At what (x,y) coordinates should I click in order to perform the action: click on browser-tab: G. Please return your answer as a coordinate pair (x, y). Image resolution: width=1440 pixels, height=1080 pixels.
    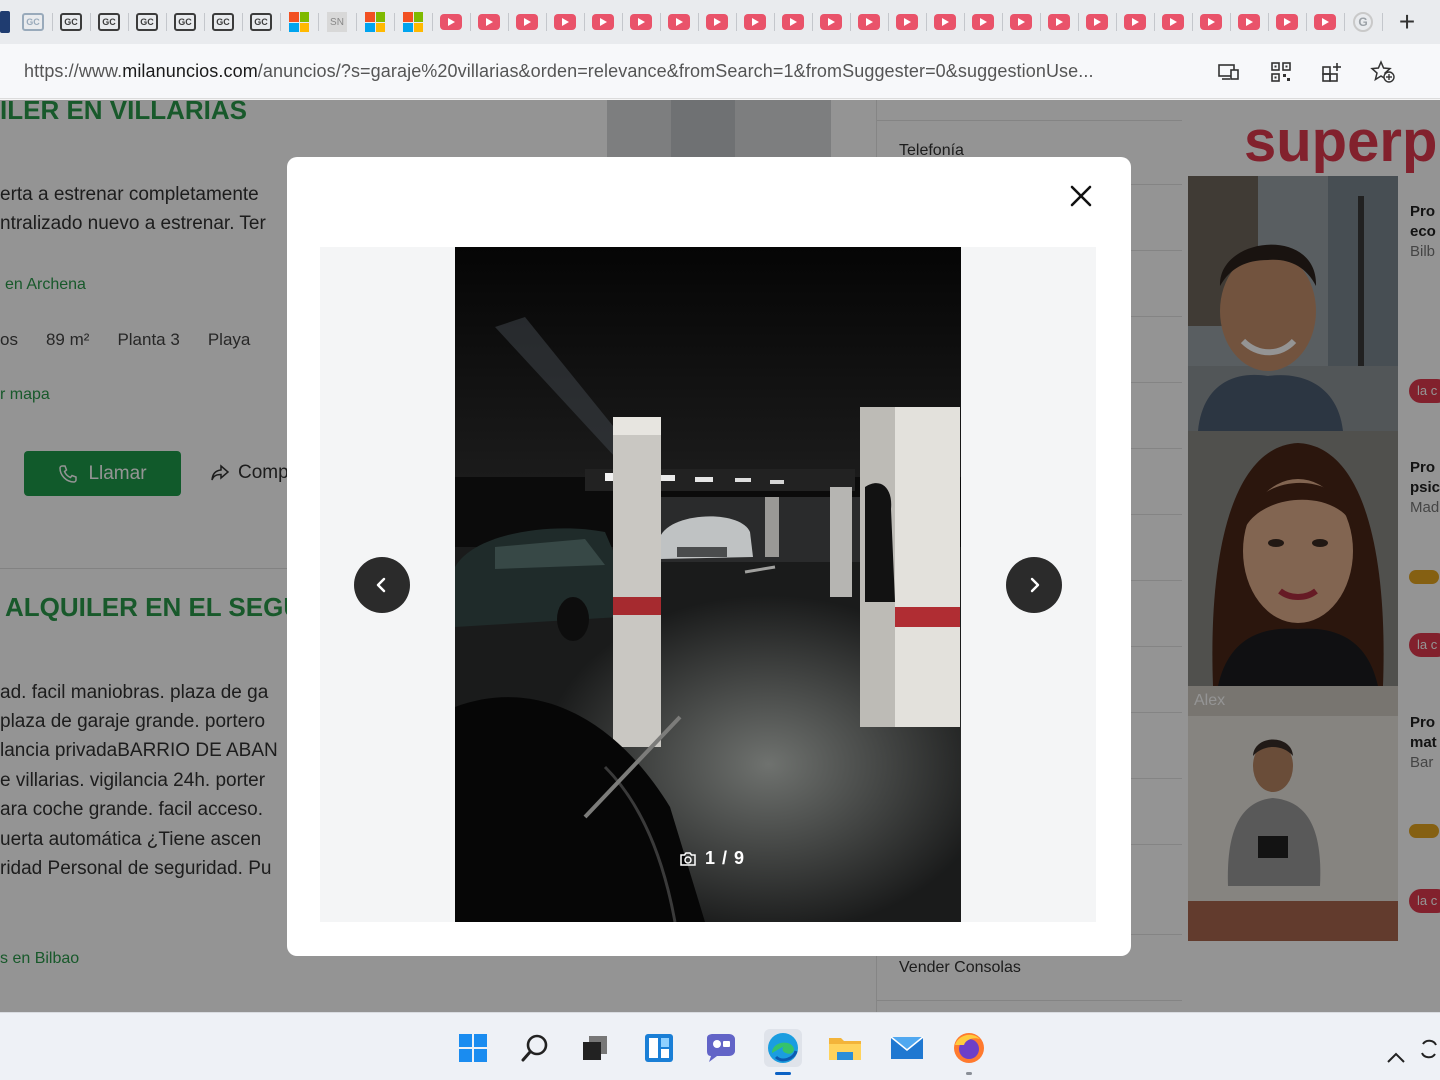
    Looking at the image, I should click on (1364, 22).